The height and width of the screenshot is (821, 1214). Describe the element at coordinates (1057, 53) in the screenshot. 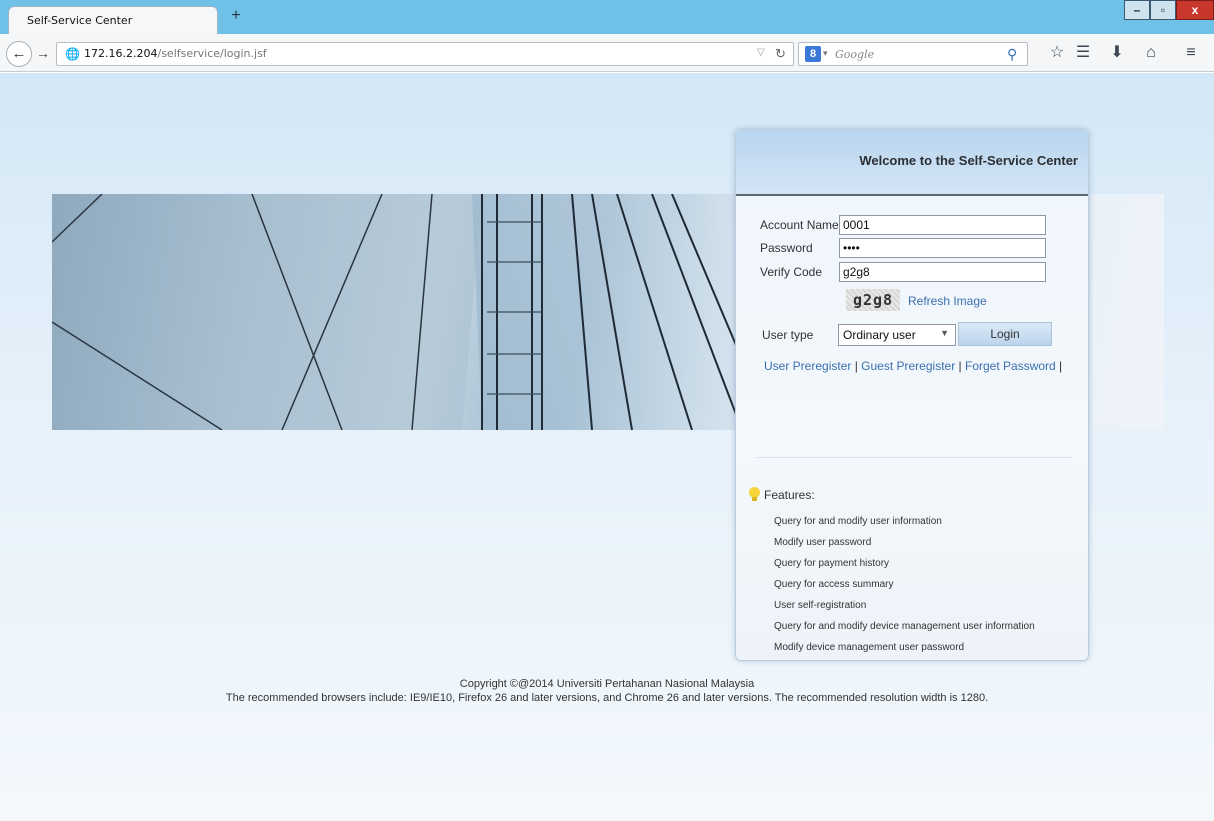

I see `star-icon: ☆` at that location.